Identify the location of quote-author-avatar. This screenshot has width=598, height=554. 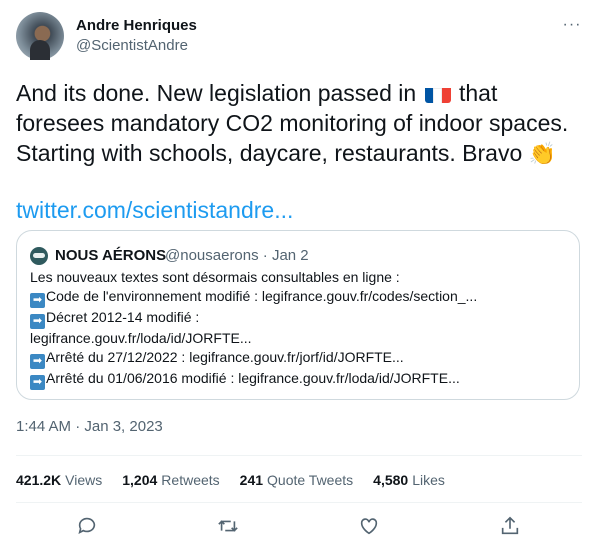
(39, 256).